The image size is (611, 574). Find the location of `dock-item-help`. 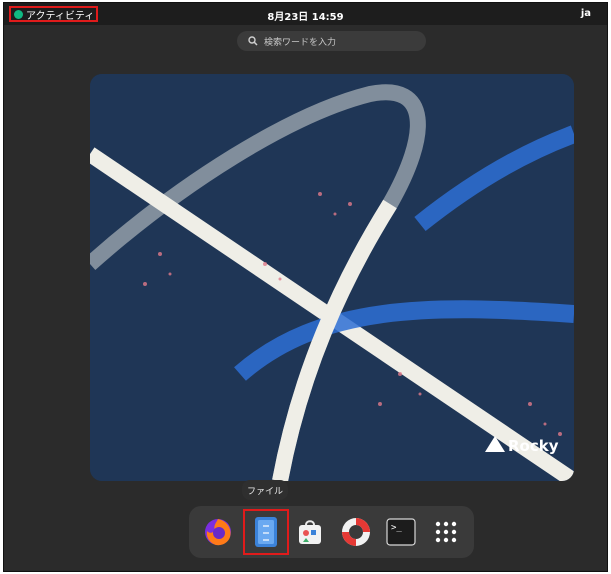

dock-item-help is located at coordinates (356, 532).